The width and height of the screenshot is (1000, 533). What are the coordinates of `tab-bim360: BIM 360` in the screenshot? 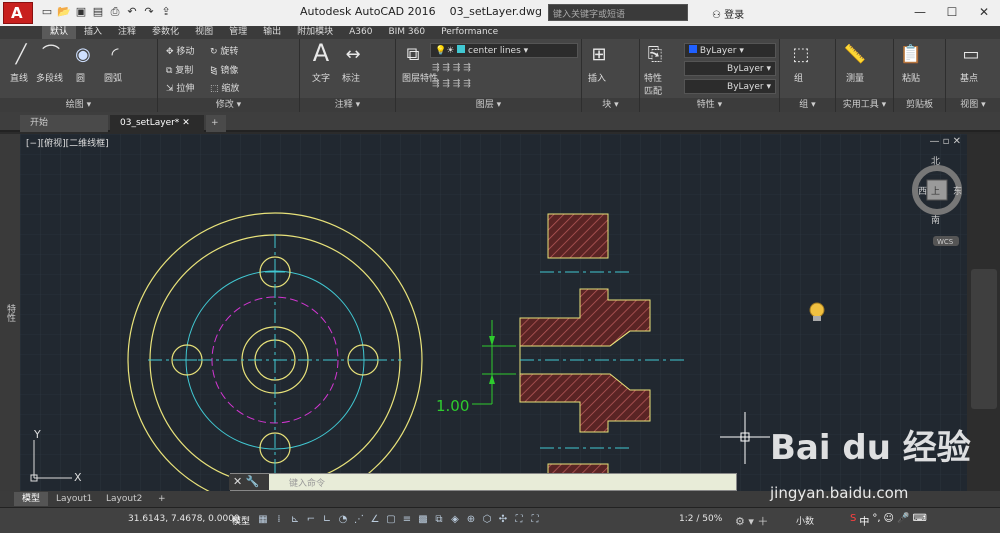 It's located at (406, 32).